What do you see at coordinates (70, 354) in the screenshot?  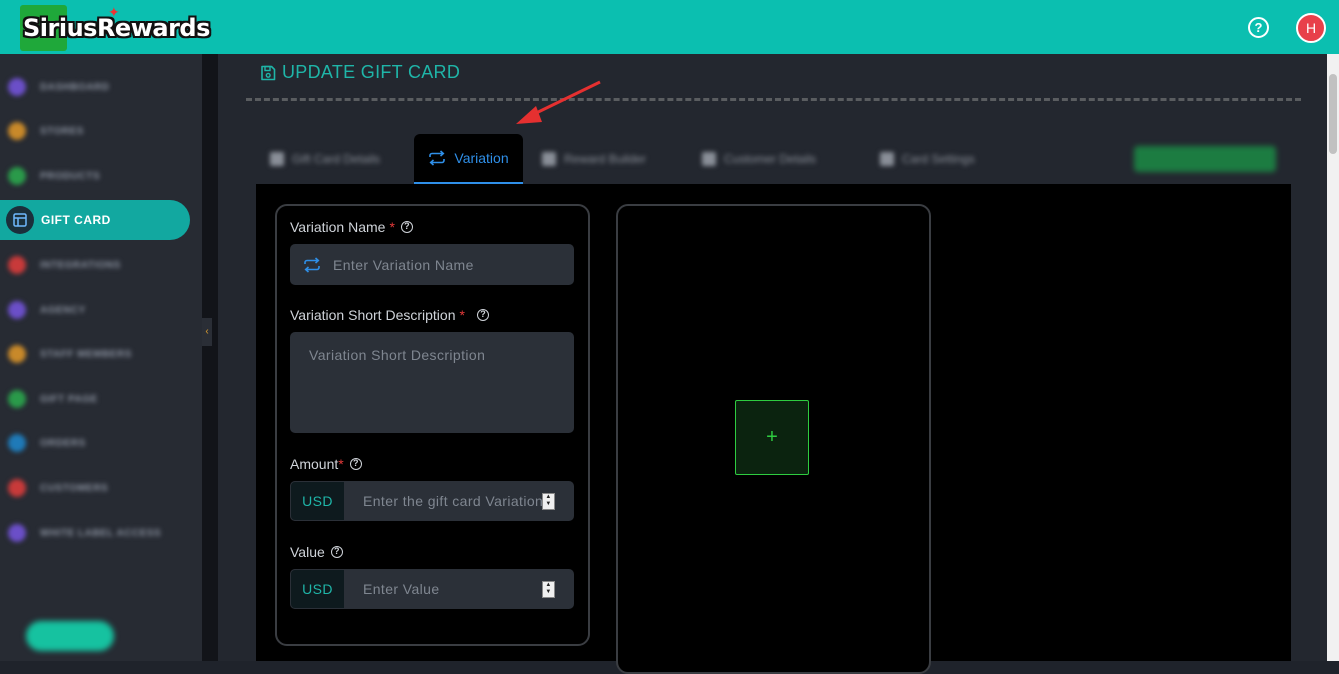 I see `sidebar-item-blurred: STAFF MEMBERS` at bounding box center [70, 354].